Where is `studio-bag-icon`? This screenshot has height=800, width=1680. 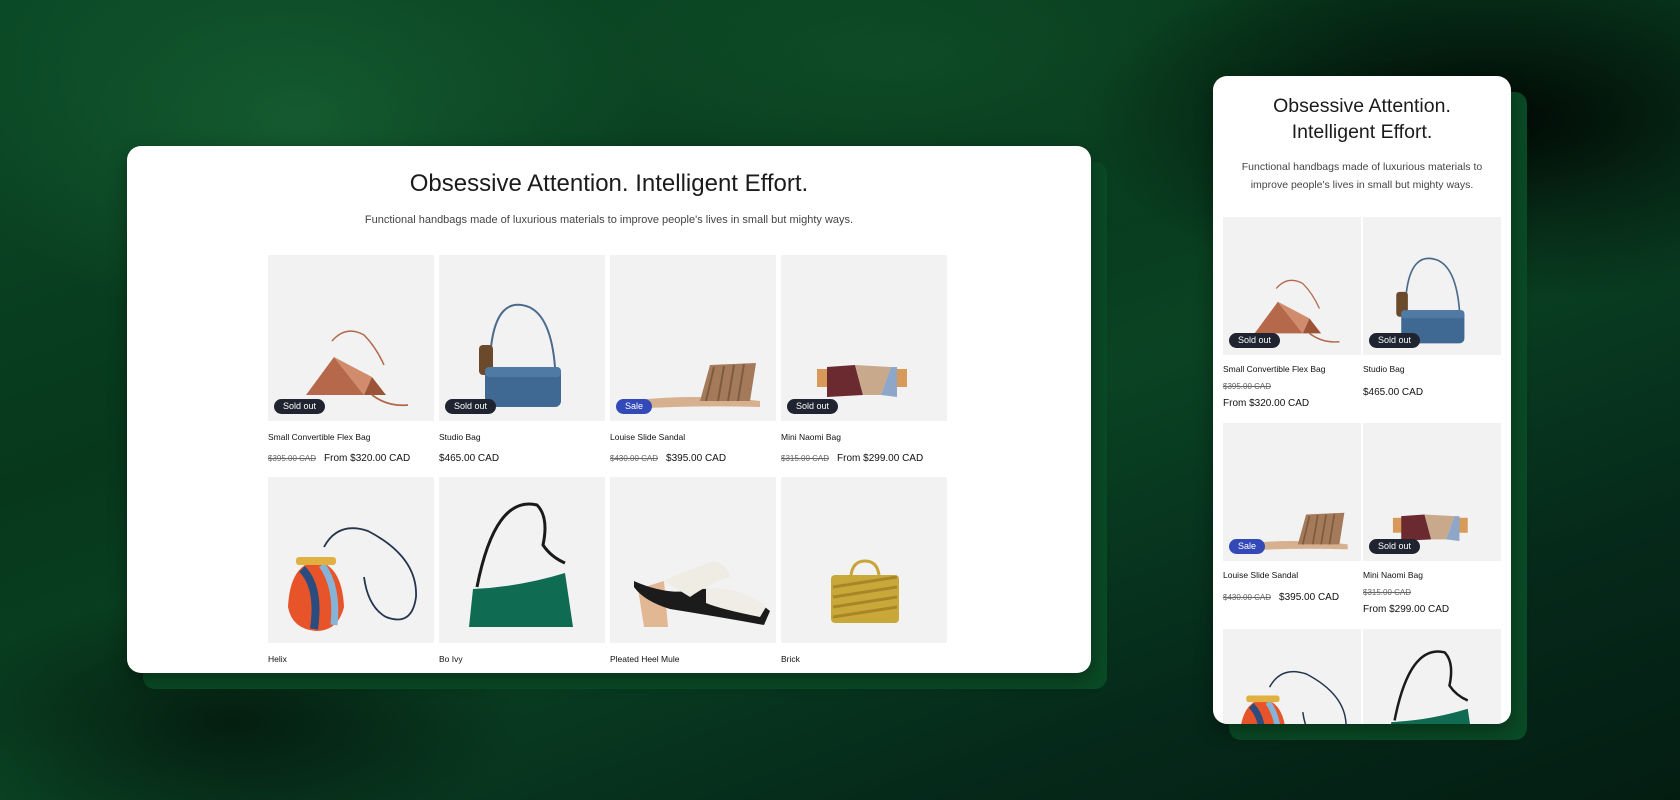
studio-bag-icon is located at coordinates (520, 355).